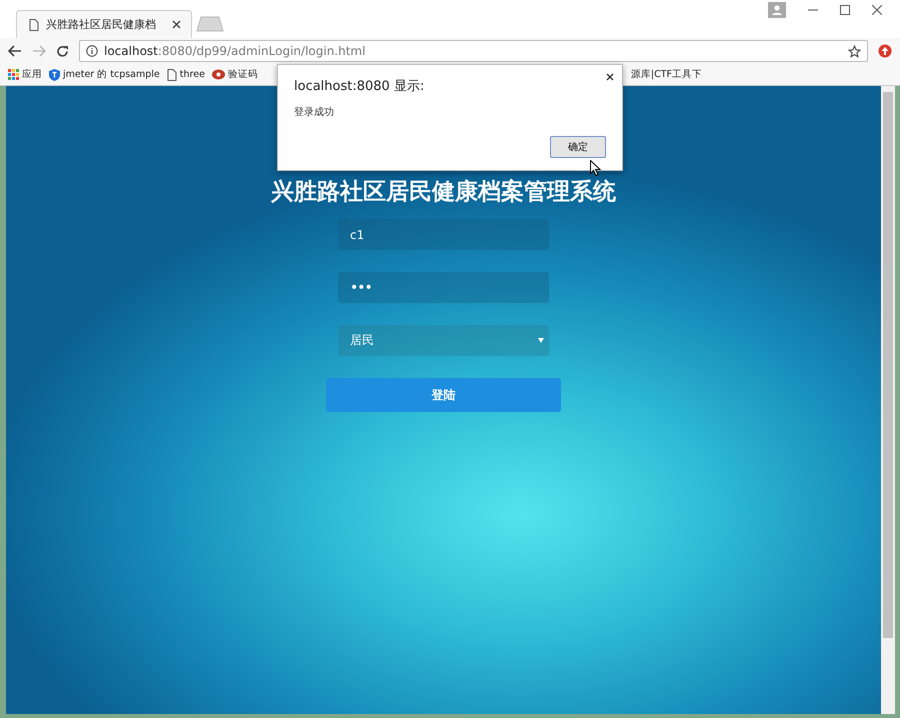 The width and height of the screenshot is (900, 718). Describe the element at coordinates (218, 74) in the screenshot. I see `eye-logo-icon` at that location.